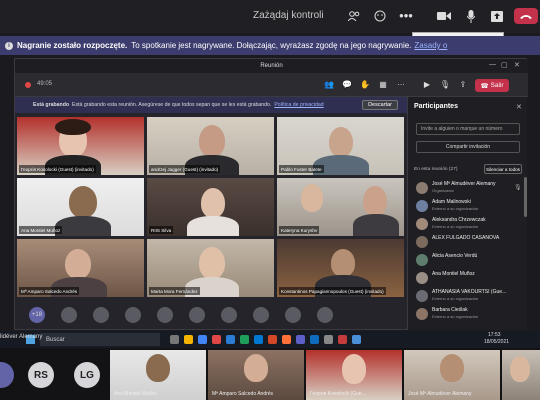 This screenshot has width=540, height=400. What do you see at coordinates (462, 129) in the screenshot?
I see `invite-placeholder: Invite a alguien o marque un número` at bounding box center [462, 129].